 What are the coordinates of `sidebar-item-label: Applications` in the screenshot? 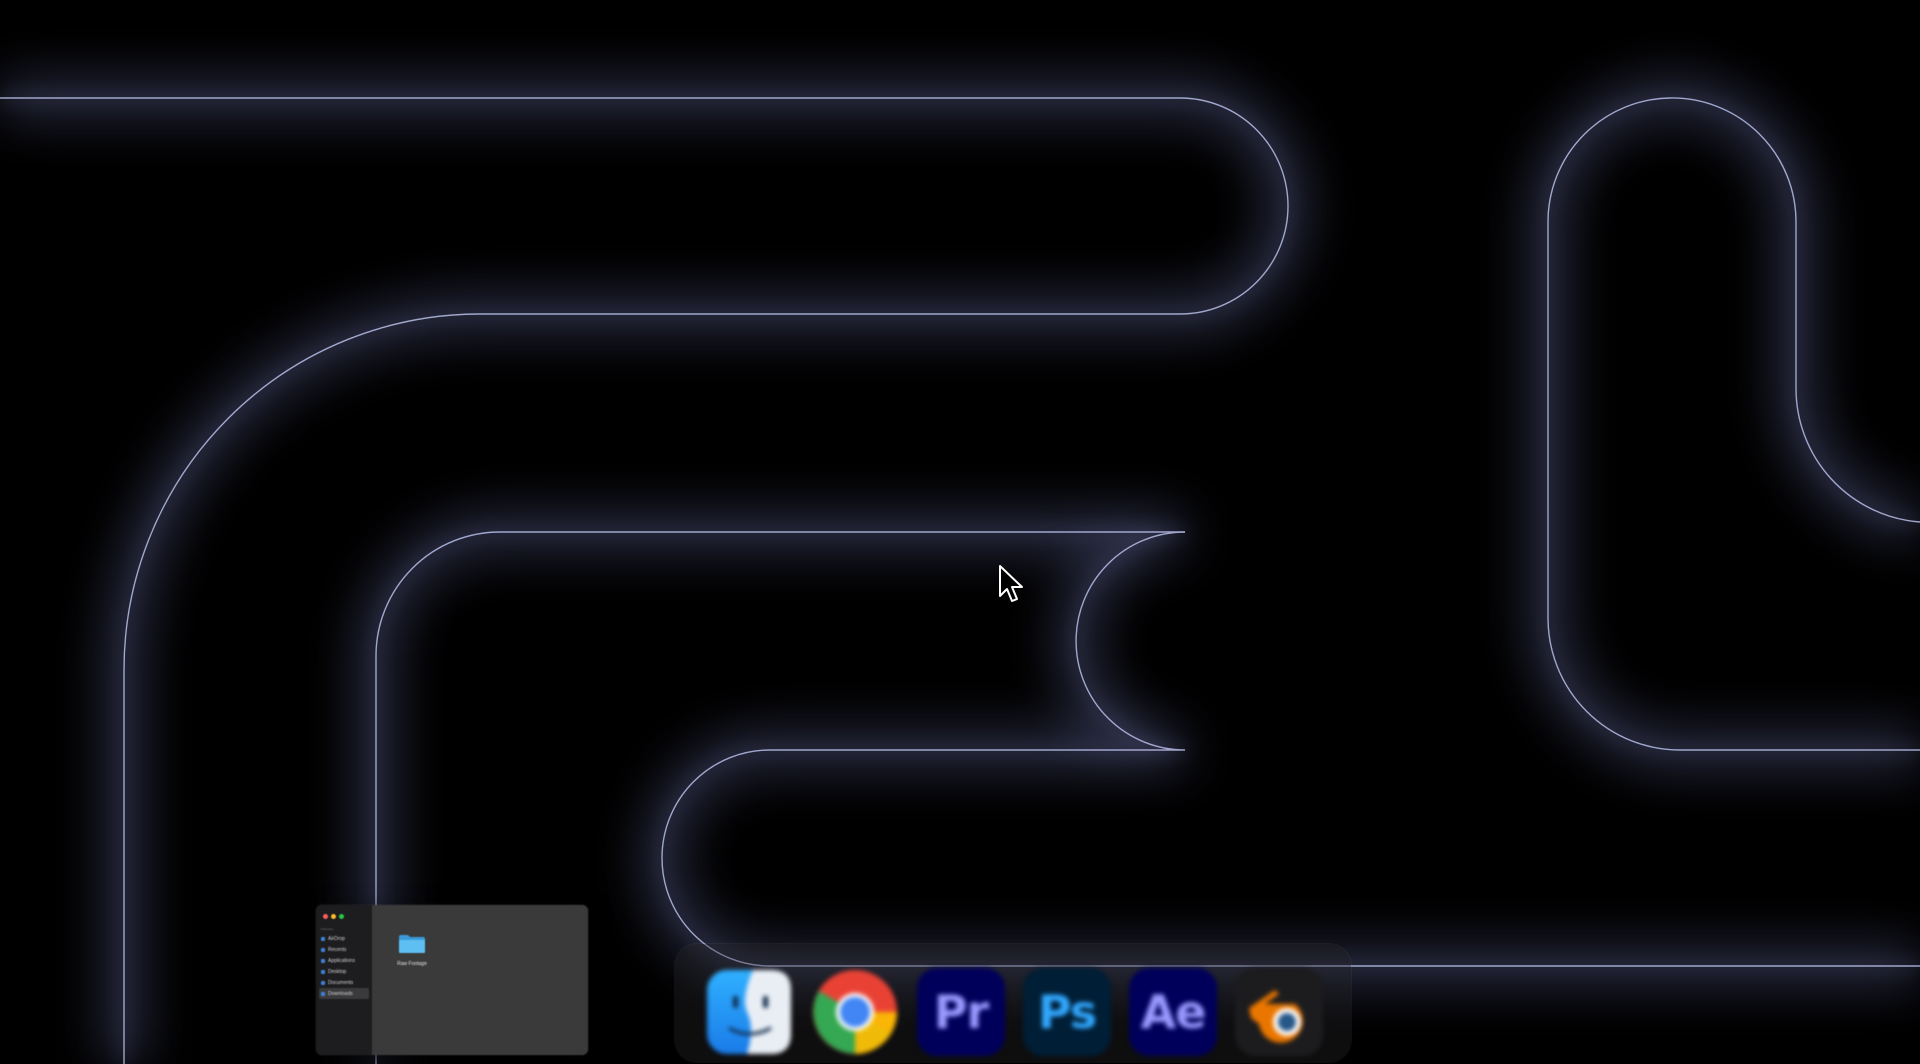 It's located at (341, 960).